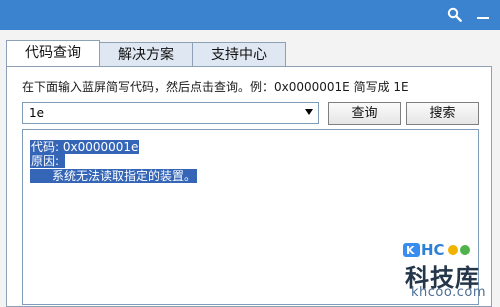 The image size is (500, 307). I want to click on tab-bar: 代码查询 解决方案 支持中心, so click(146, 54).